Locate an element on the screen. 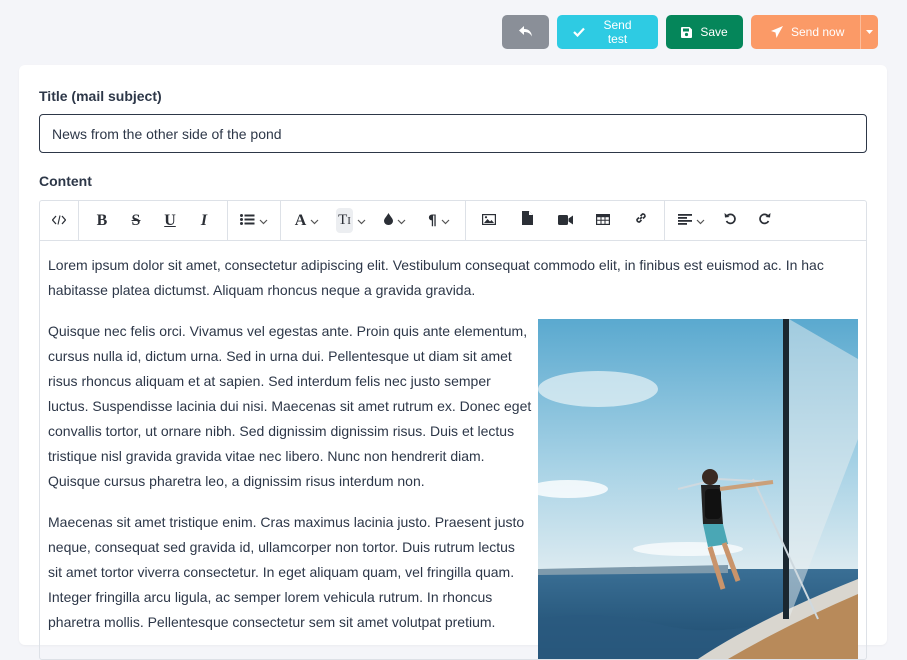 The image size is (907, 660). redo-button is located at coordinates (764, 220).